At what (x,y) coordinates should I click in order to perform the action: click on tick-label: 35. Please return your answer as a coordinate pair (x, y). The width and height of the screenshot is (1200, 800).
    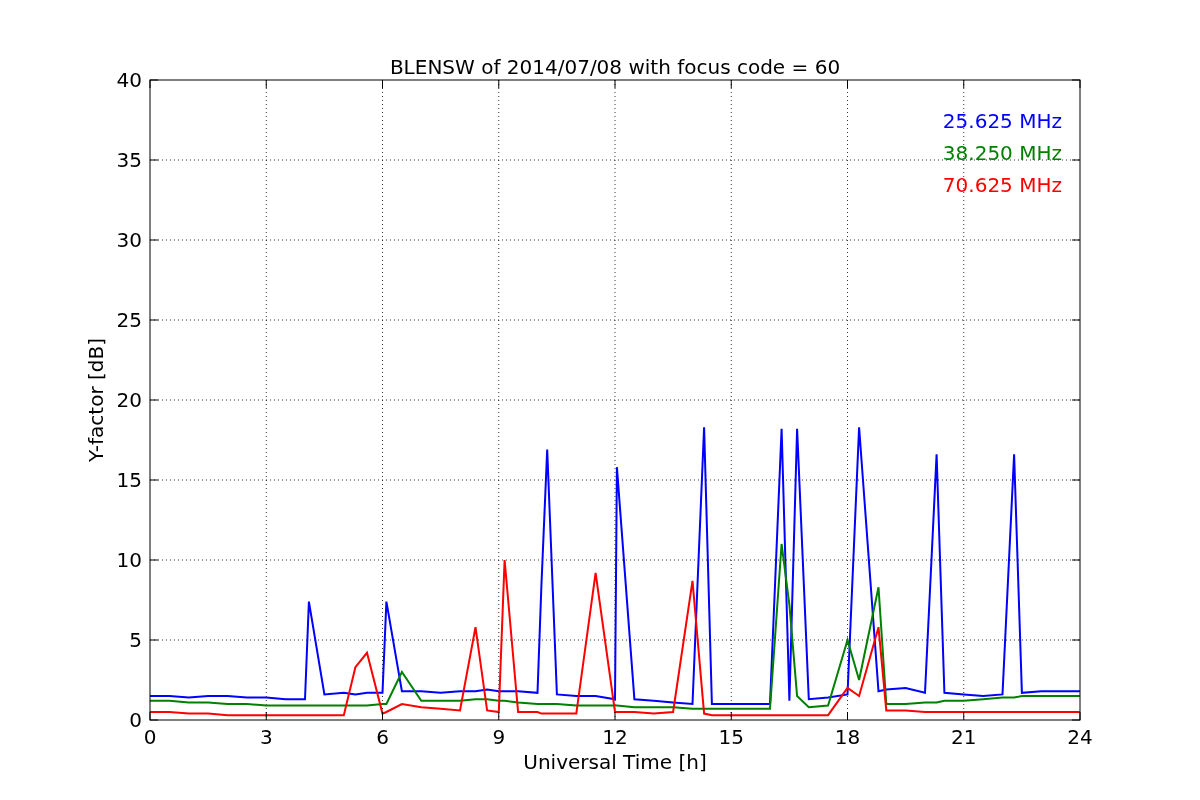
    Looking at the image, I should click on (129, 160).